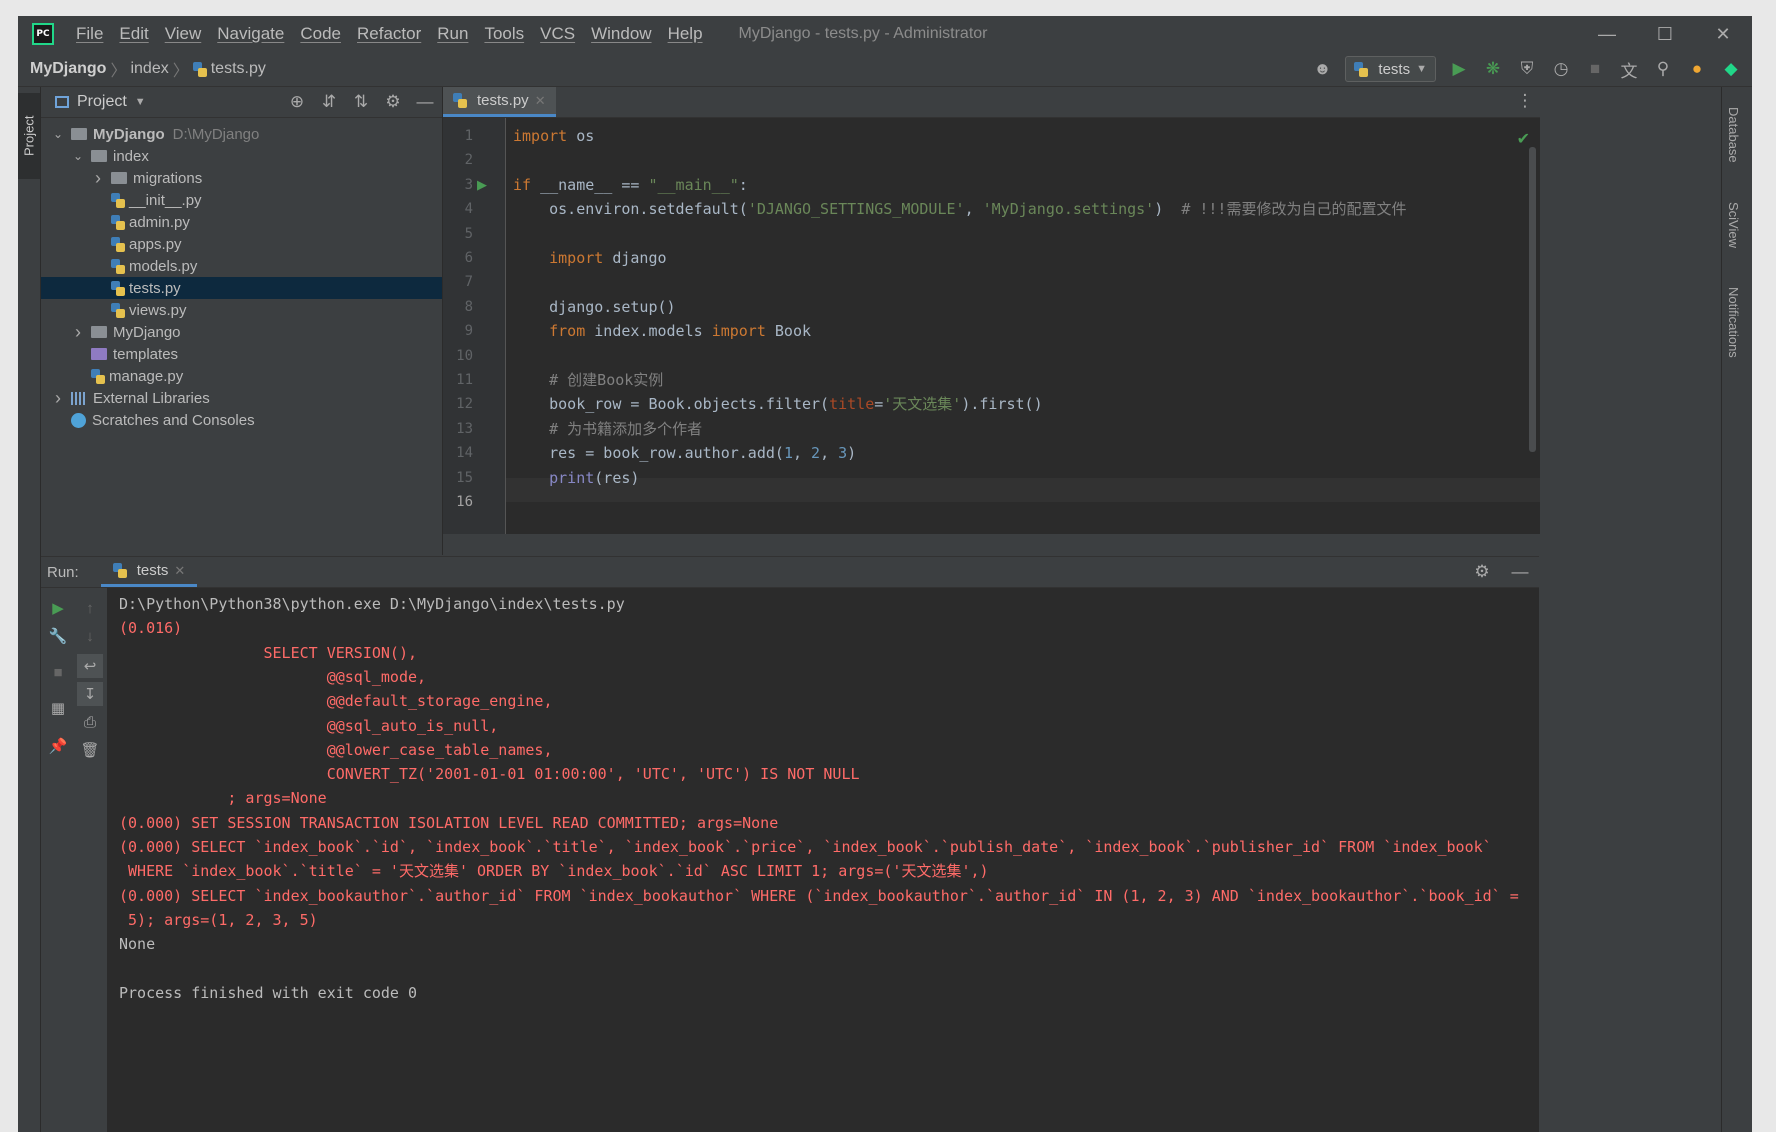 The image size is (1776, 1132). I want to click on no-problems-check-icon: ✔, so click(1523, 139).